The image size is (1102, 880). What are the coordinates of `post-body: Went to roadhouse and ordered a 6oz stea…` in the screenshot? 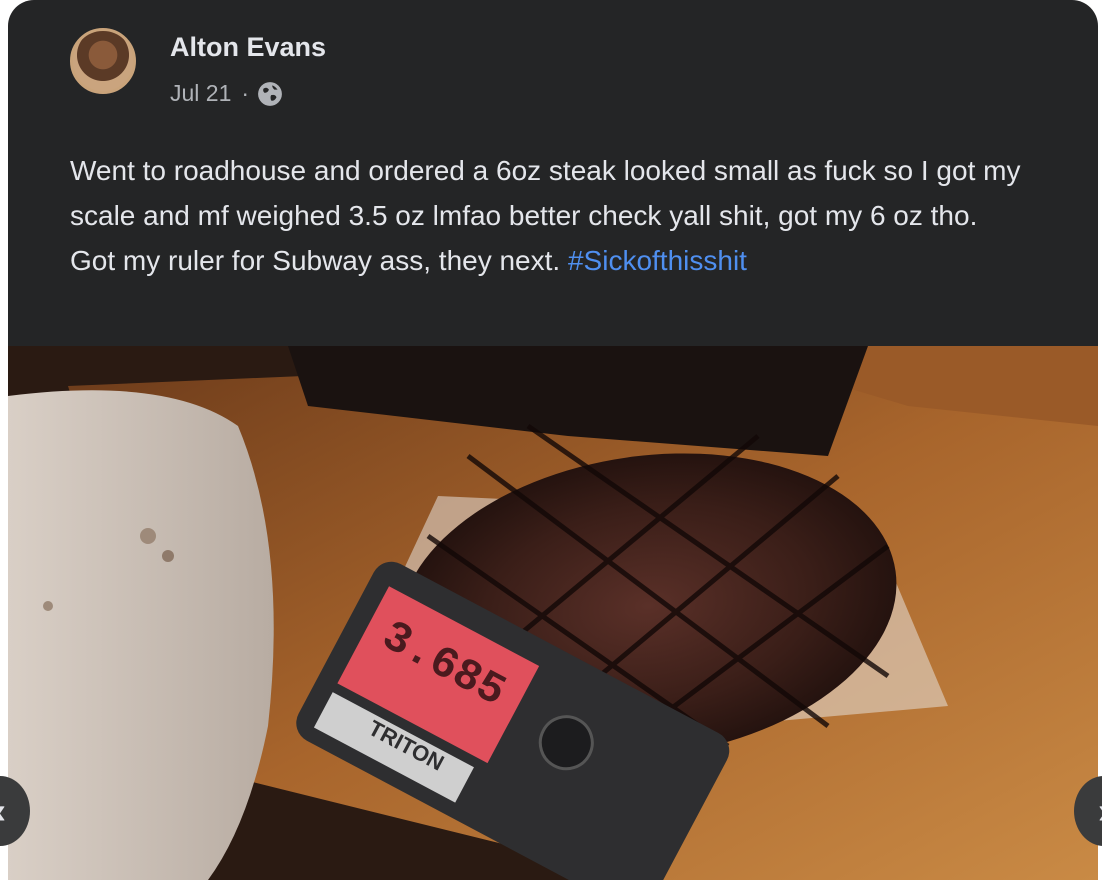 It's located at (550, 215).